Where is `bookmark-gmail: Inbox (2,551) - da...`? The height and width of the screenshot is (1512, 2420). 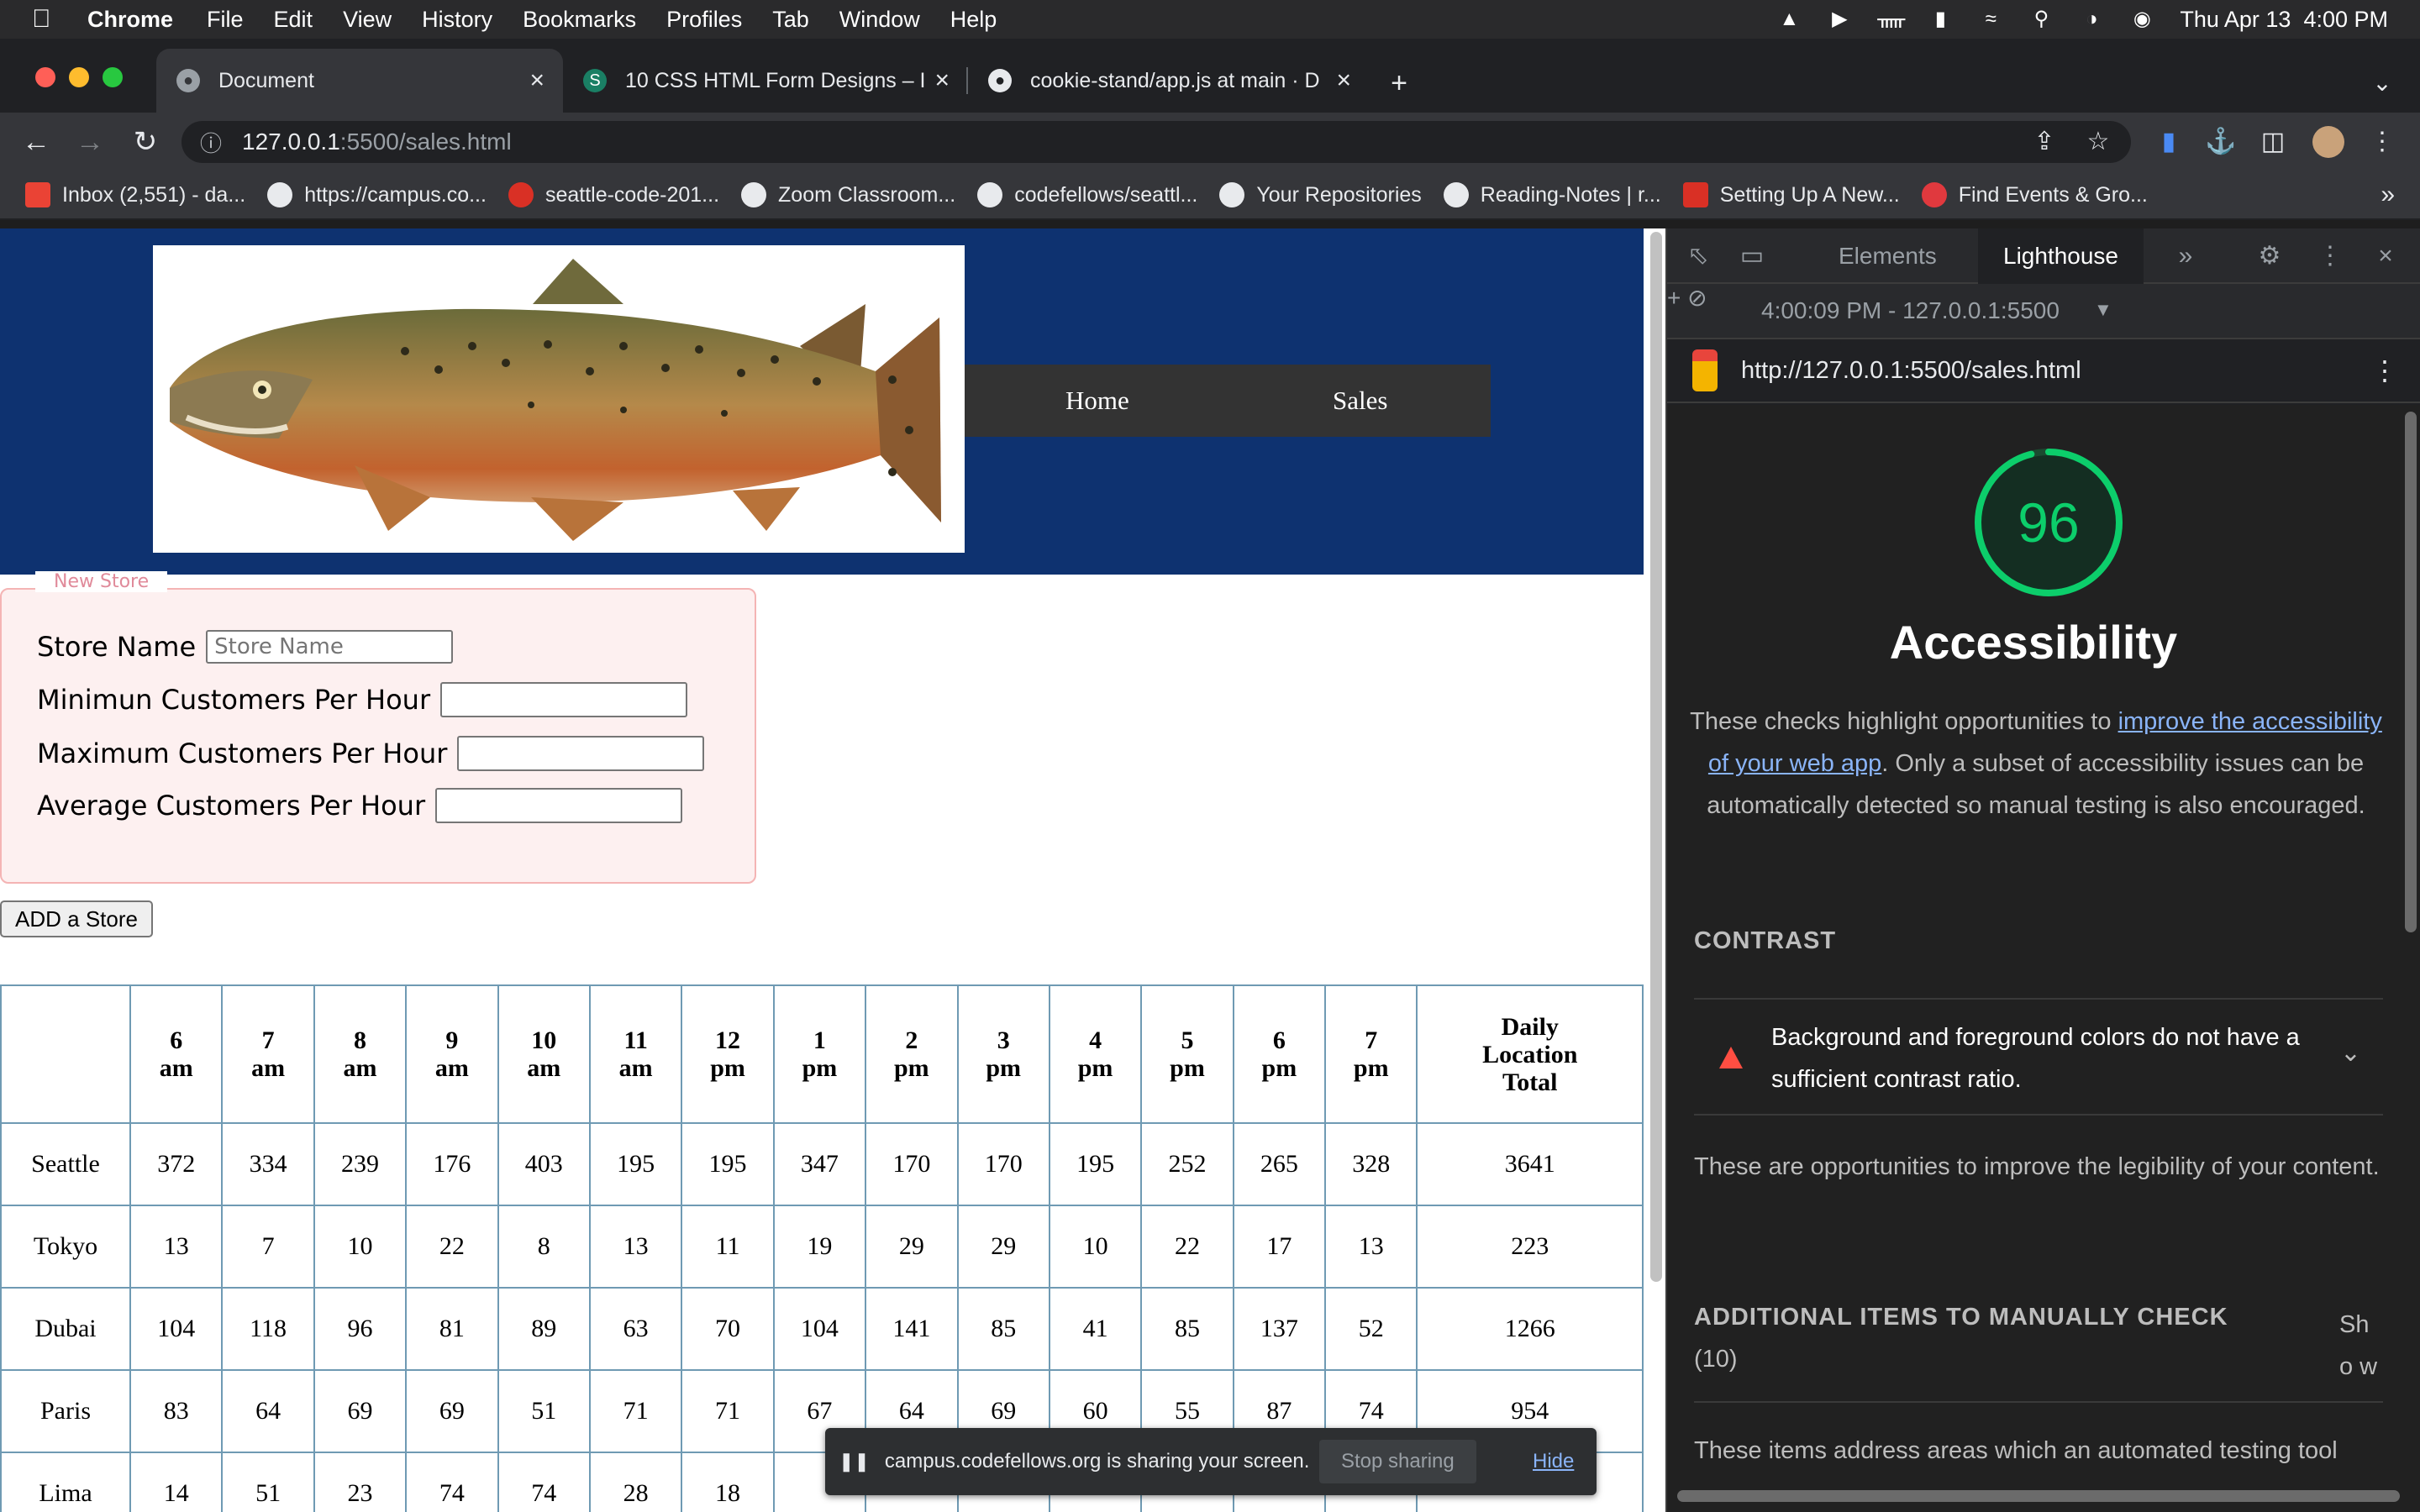
bookmark-gmail: Inbox (2,551) - da... is located at coordinates (135, 194).